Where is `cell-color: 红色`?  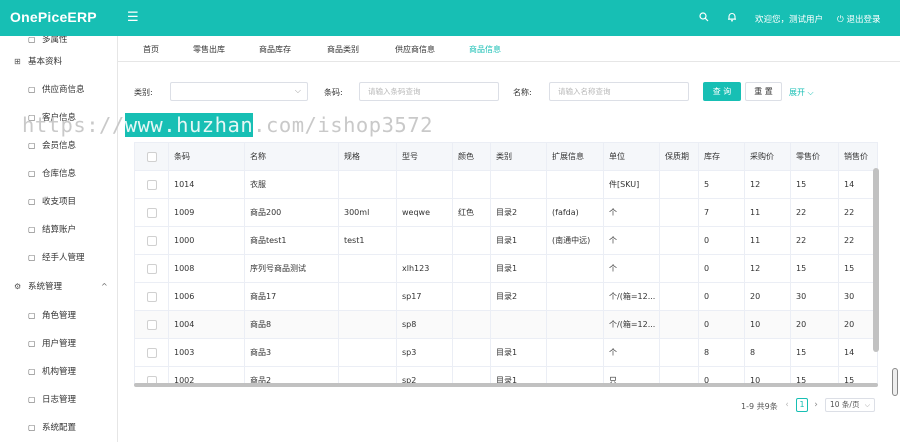
cell-color: 红色 is located at coordinates (472, 213).